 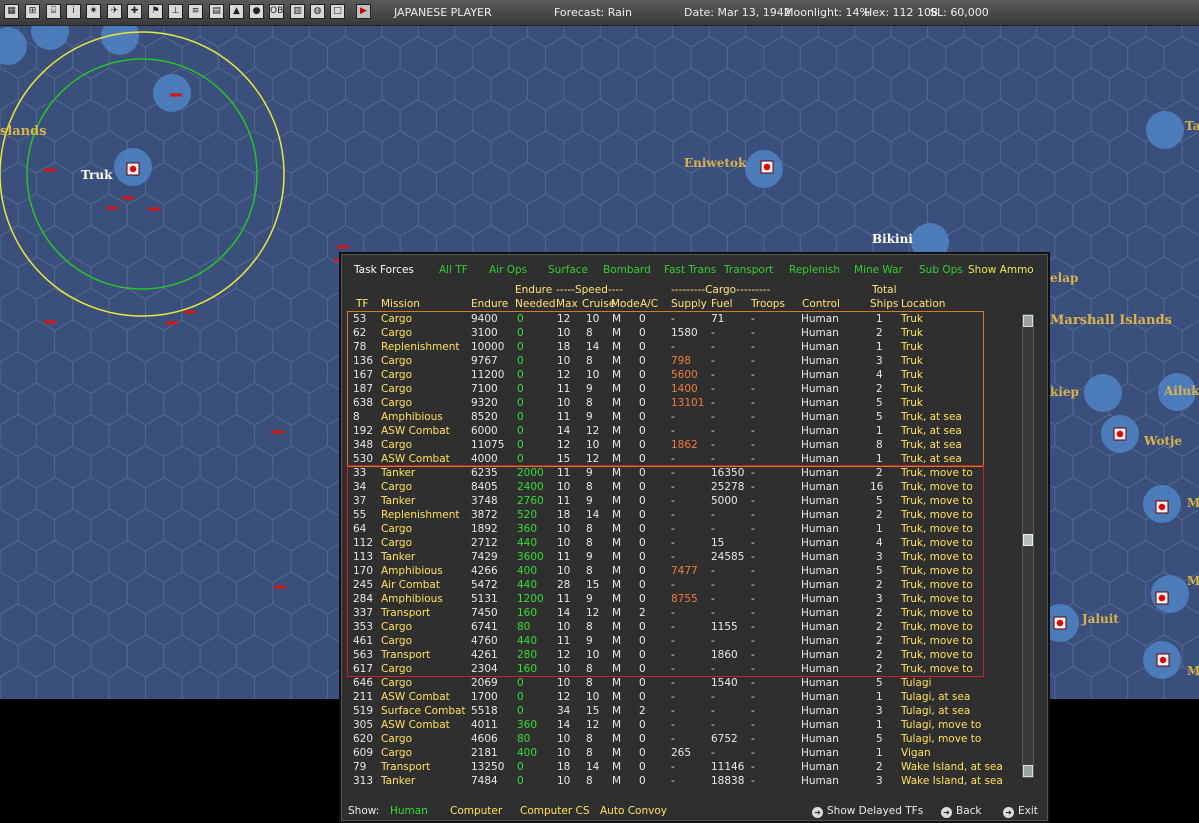 What do you see at coordinates (359, 319) in the screenshot?
I see `tf-id: 53` at bounding box center [359, 319].